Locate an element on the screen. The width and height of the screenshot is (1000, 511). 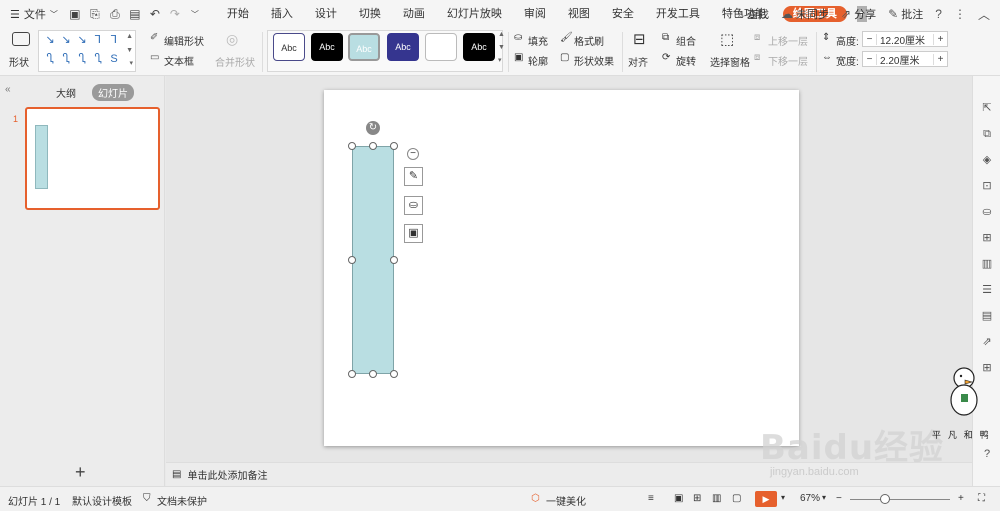
tab-design: 设计 is located at coordinates (326, 14).